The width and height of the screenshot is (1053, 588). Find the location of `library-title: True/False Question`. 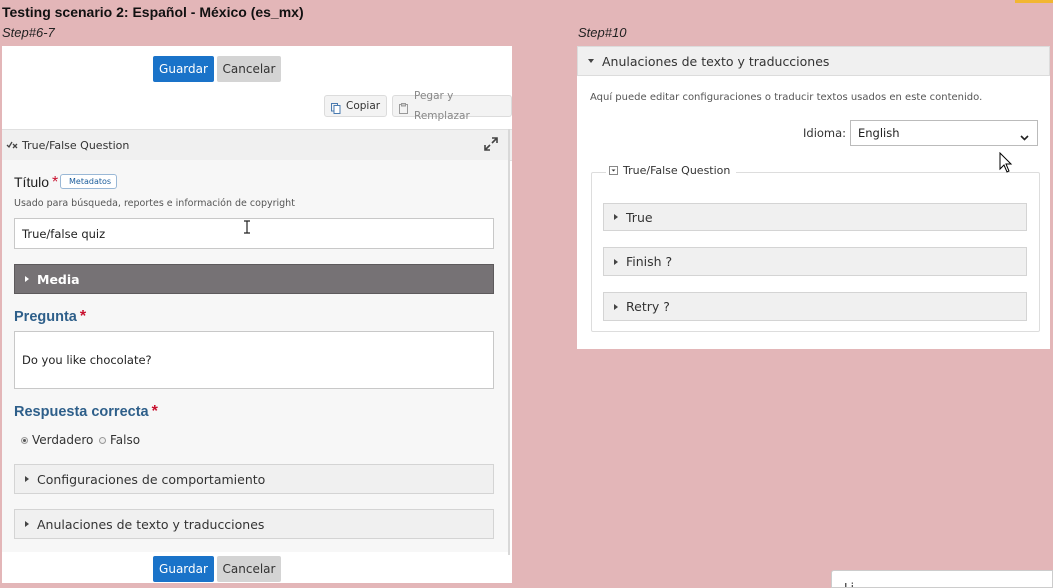

library-title: True/False Question is located at coordinates (76, 145).